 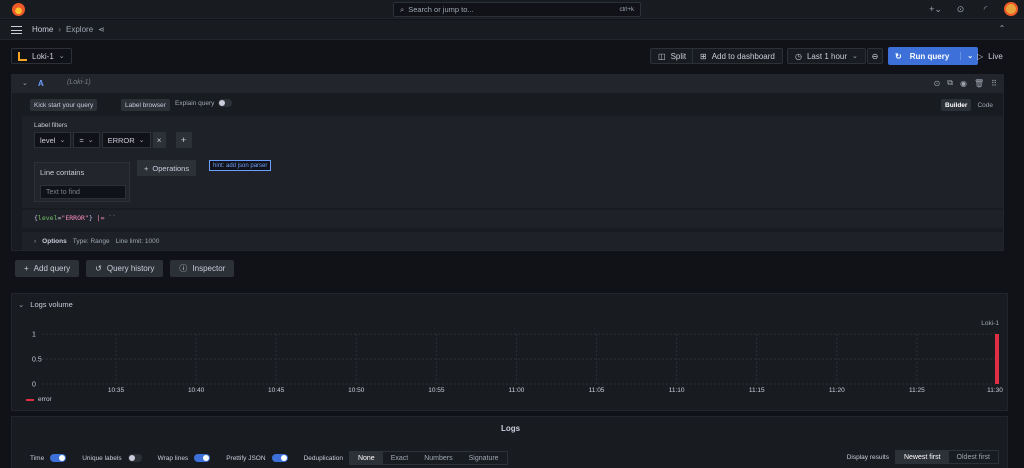 I want to click on query-history-button: ↺ Query history, so click(x=125, y=268).